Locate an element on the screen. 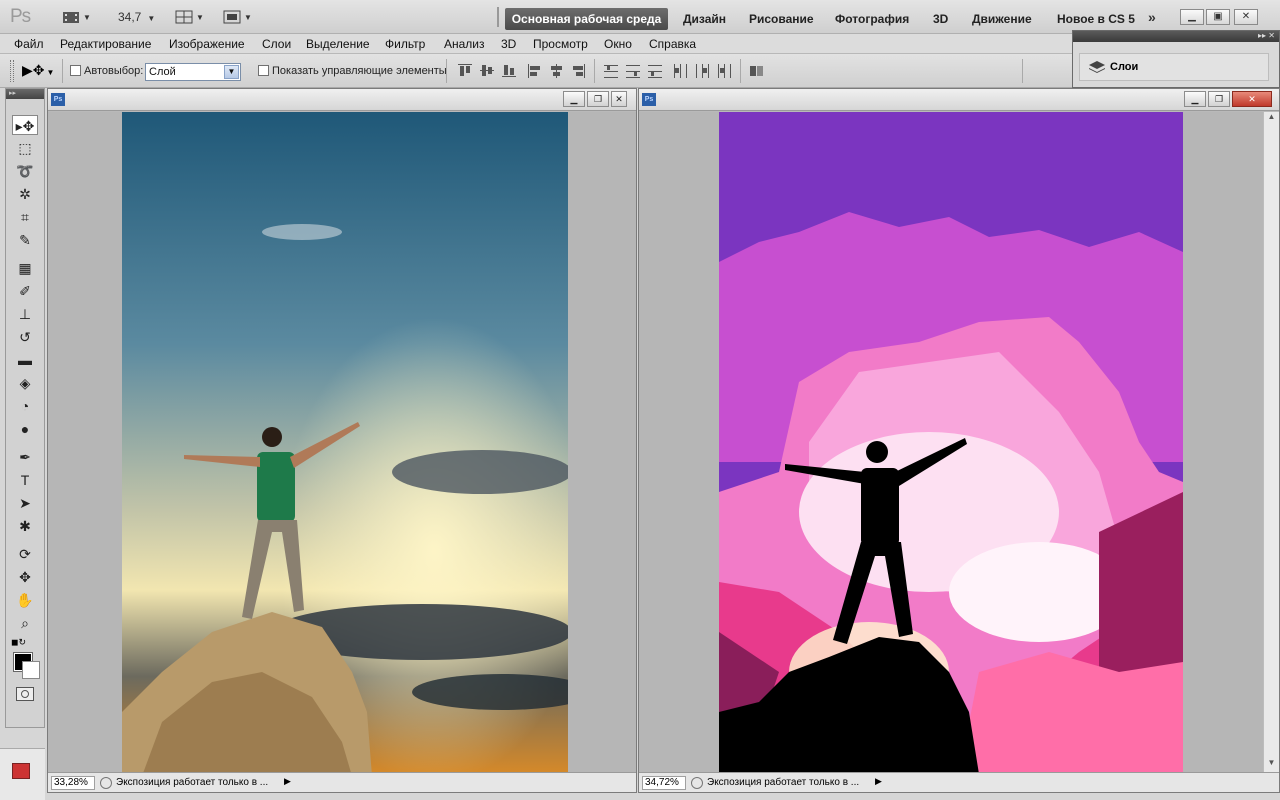 Image resolution: width=1280 pixels, height=800 pixels. pen-tool-icon: ✒ is located at coordinates (25, 457).